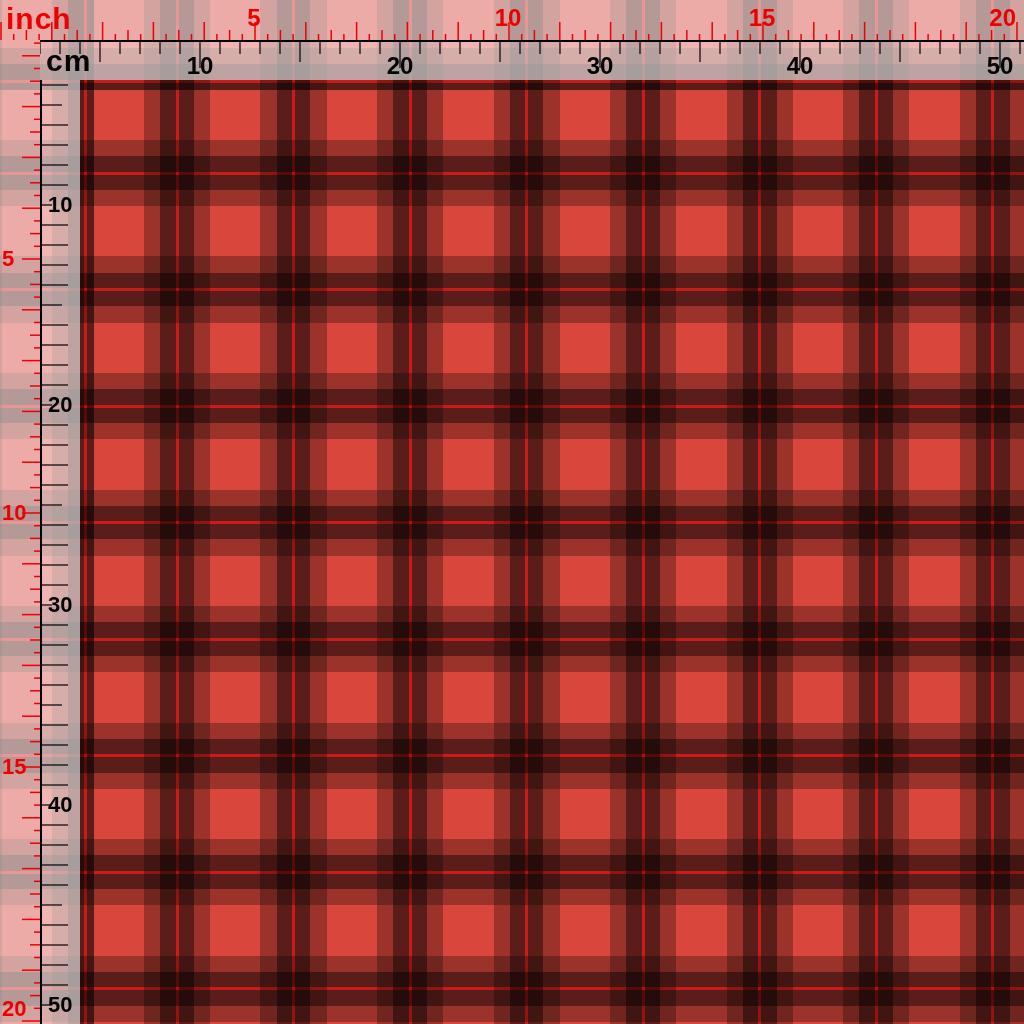  What do you see at coordinates (69, 61) in the screenshot?
I see `unit-label: cm` at bounding box center [69, 61].